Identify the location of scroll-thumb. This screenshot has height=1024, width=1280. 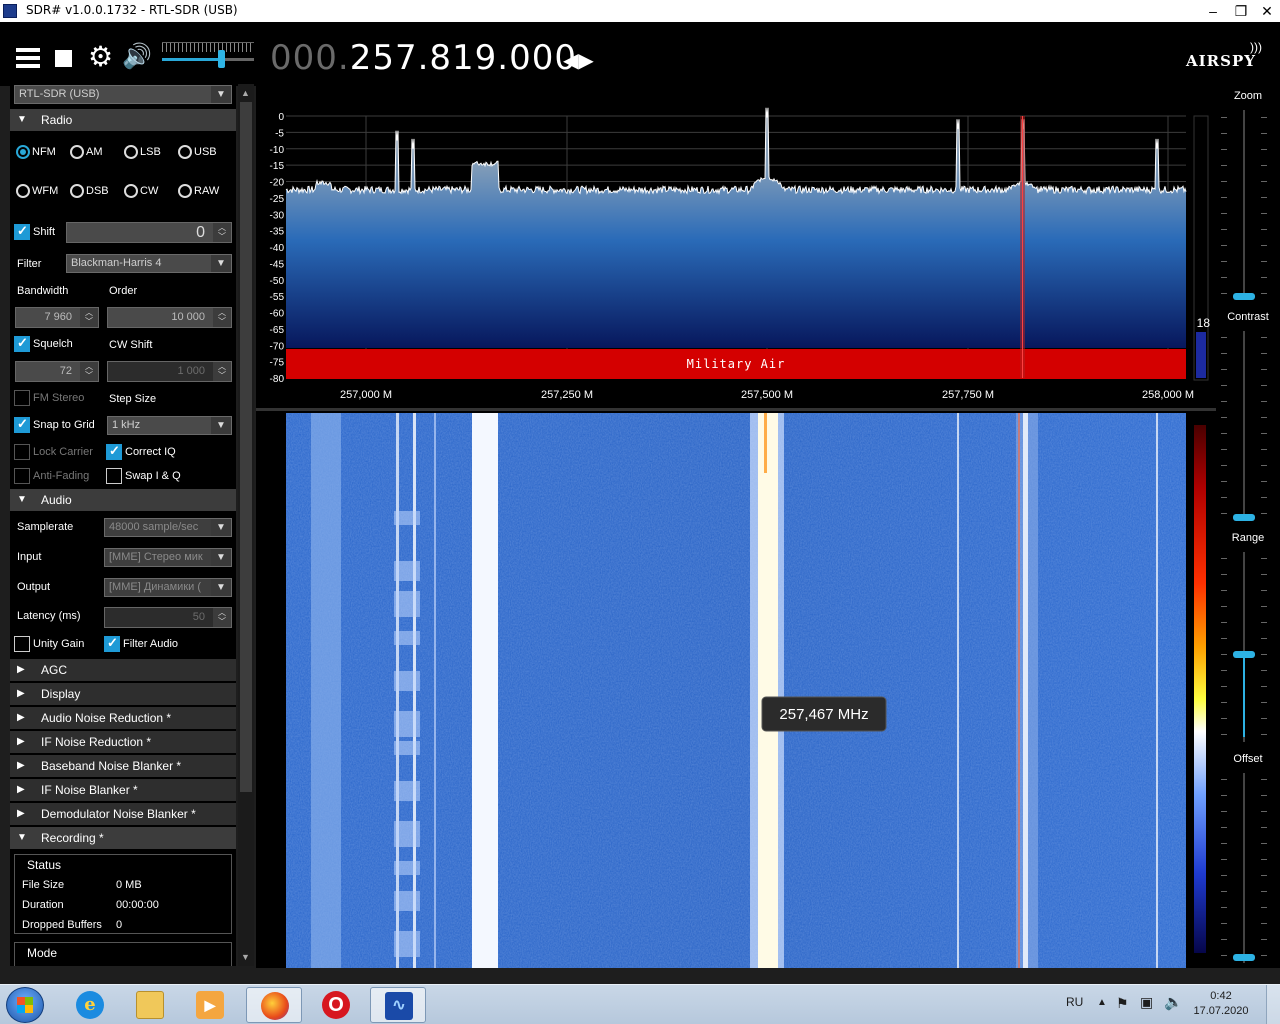
(246, 447).